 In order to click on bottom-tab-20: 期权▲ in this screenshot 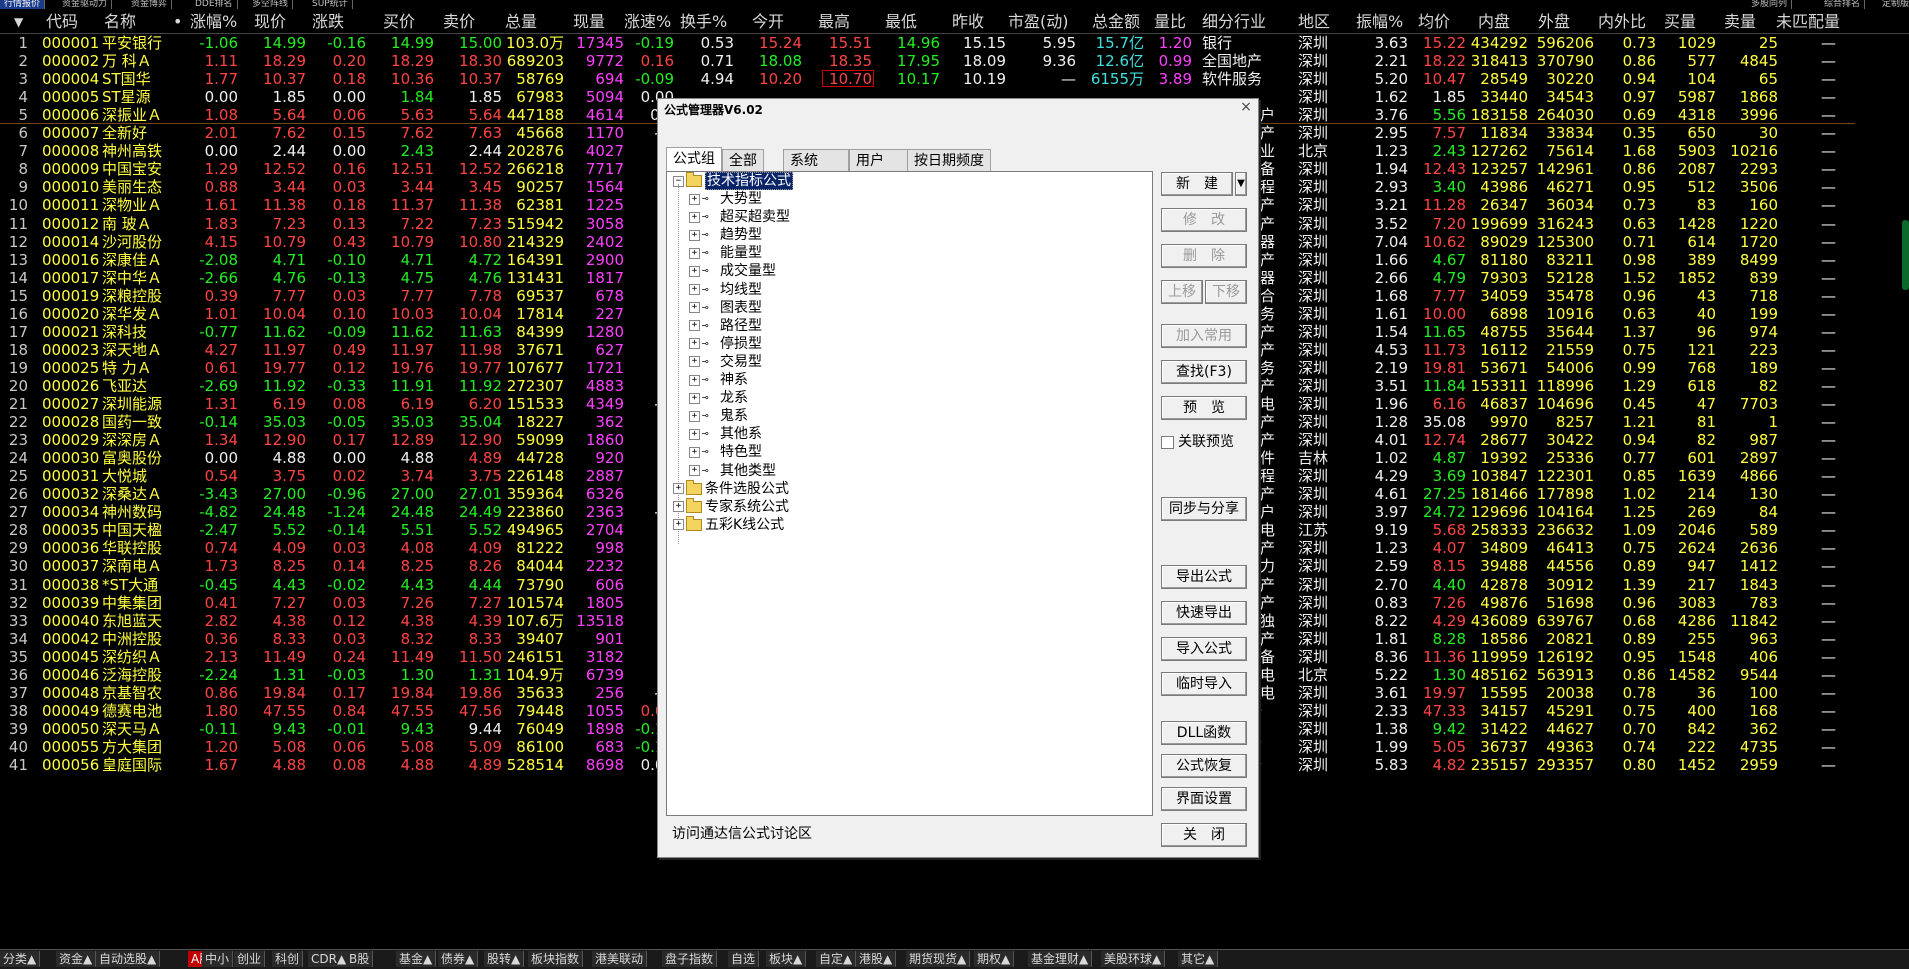, I will do `click(994, 959)`.